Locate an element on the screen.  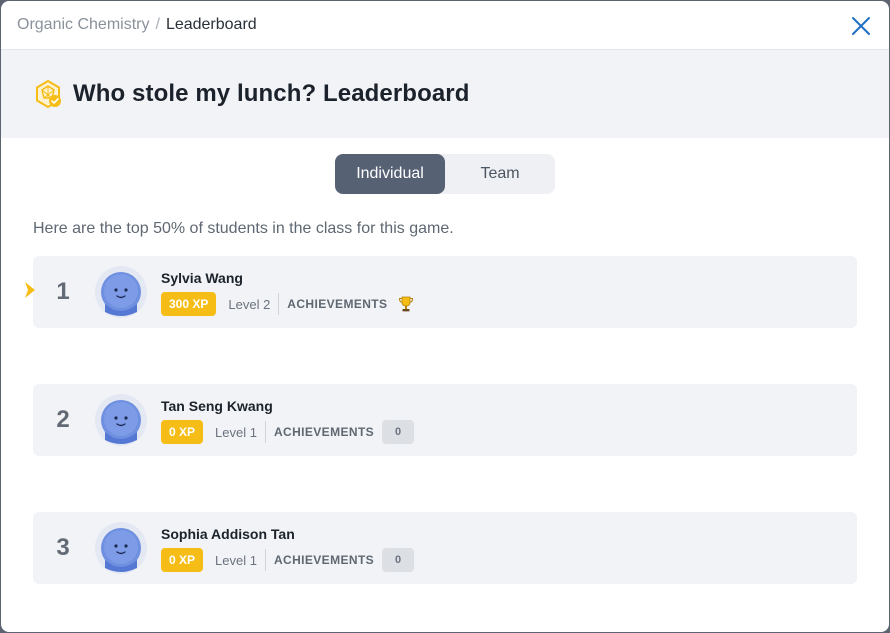
close-icon is located at coordinates (861, 26).